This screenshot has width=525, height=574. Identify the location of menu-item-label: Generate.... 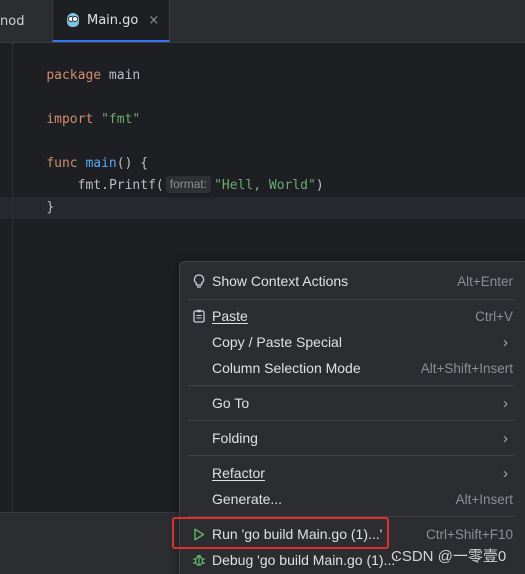
(247, 499).